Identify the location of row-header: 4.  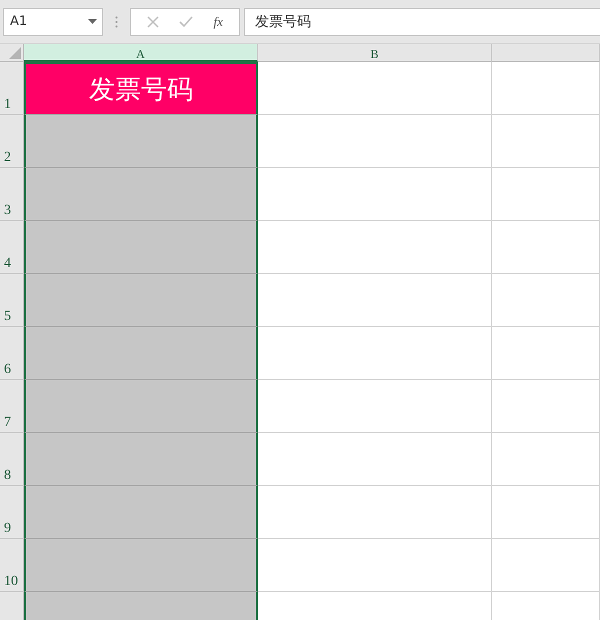
(12, 247).